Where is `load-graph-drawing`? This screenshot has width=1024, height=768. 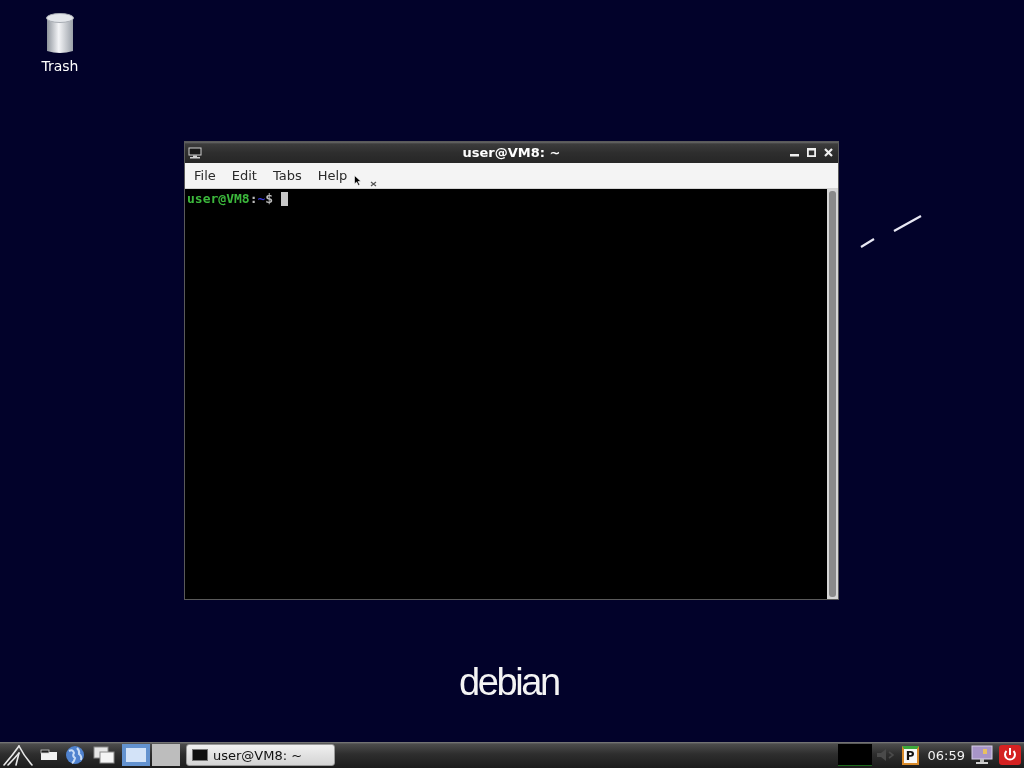 load-graph-drawing is located at coordinates (854, 755).